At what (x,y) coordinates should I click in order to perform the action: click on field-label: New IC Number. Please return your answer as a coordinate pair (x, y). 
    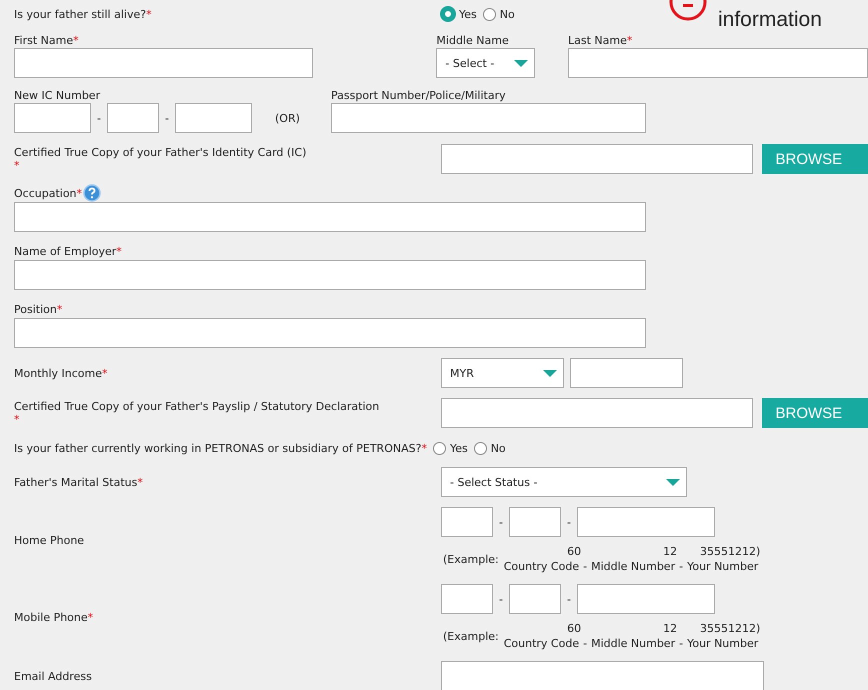
    Looking at the image, I should click on (58, 95).